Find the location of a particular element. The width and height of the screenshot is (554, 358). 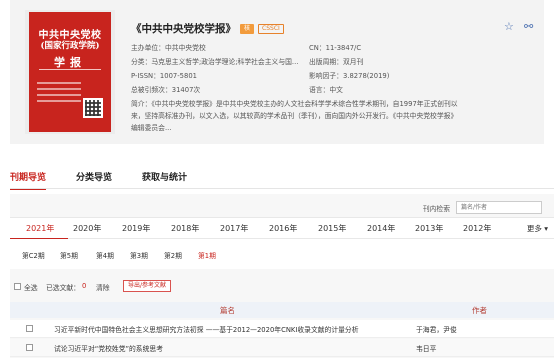

table-row: 试论习近平对“党校姓党”的系统思考 韦日平 is located at coordinates (282, 348).